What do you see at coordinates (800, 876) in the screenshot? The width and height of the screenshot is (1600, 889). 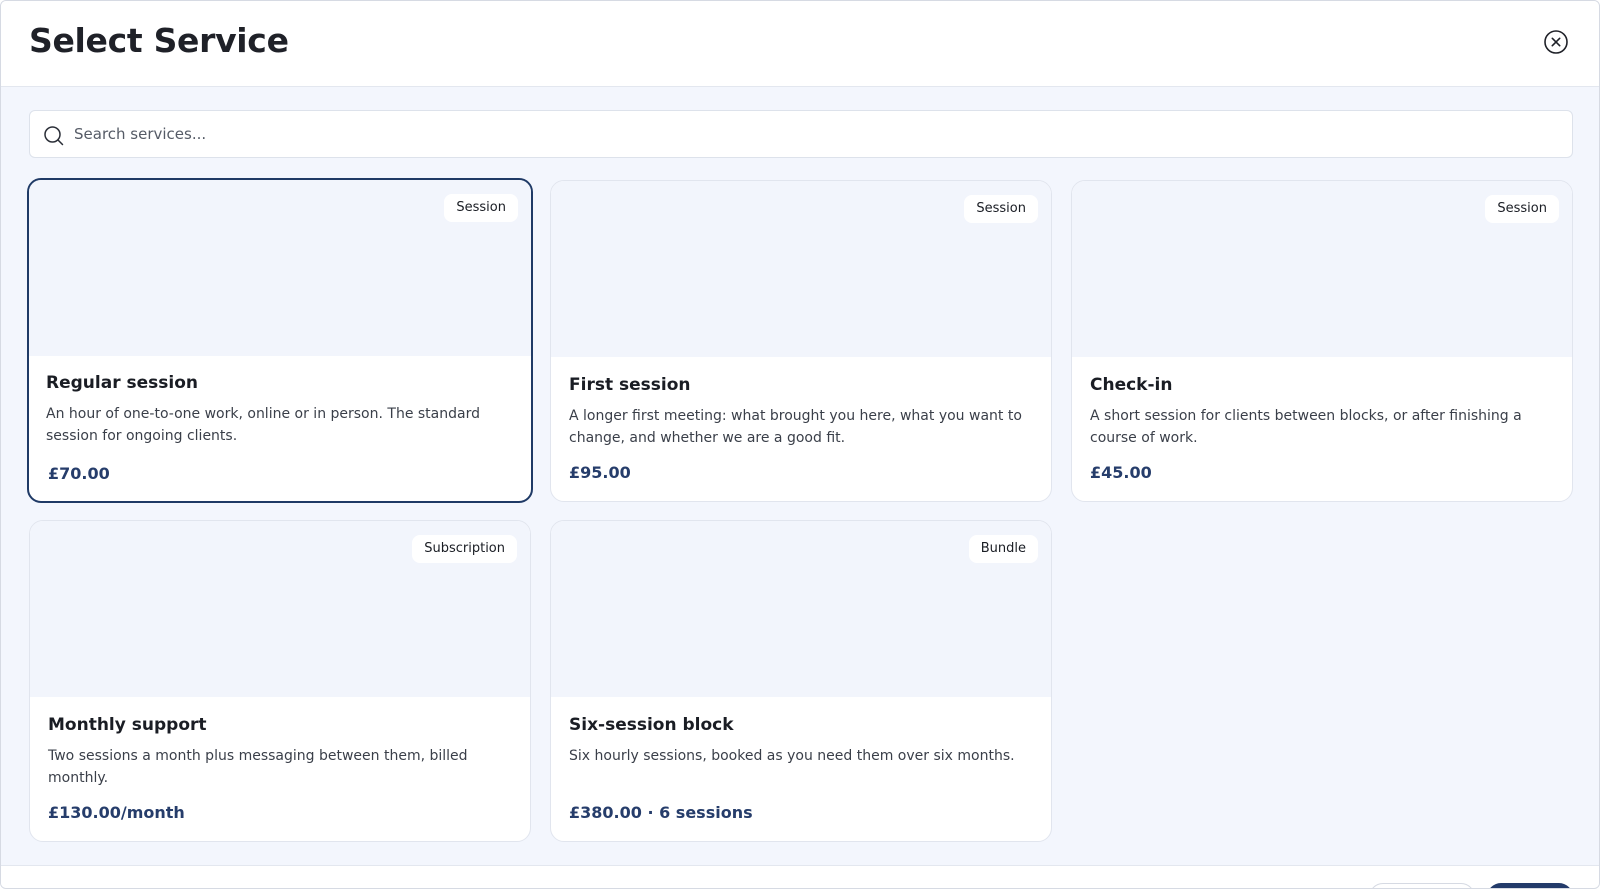 I see `modal-footer` at bounding box center [800, 876].